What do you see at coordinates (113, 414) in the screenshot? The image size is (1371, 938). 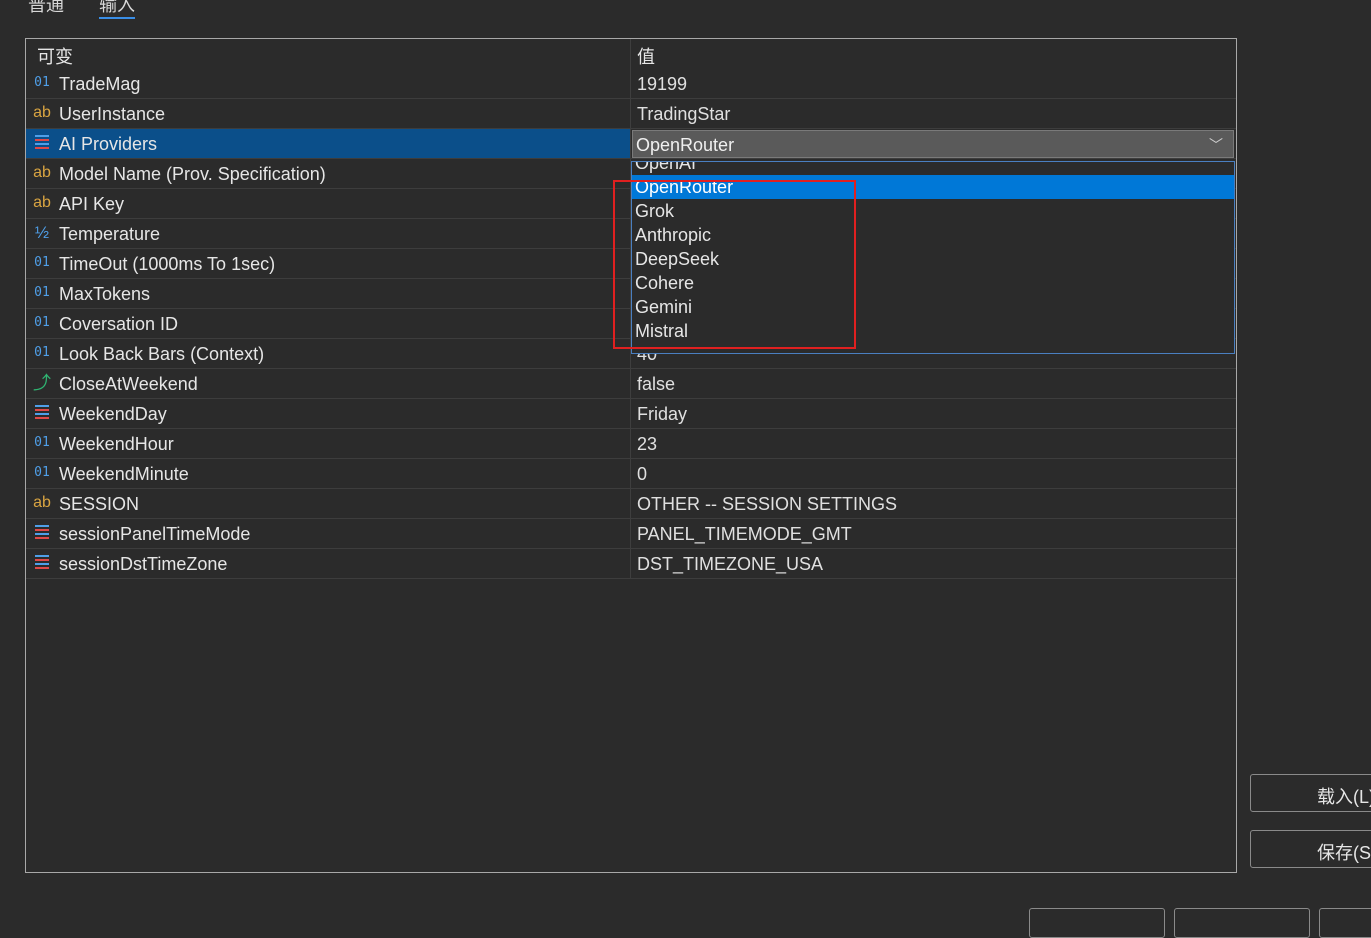 I see `variable-name: WeekendDay` at bounding box center [113, 414].